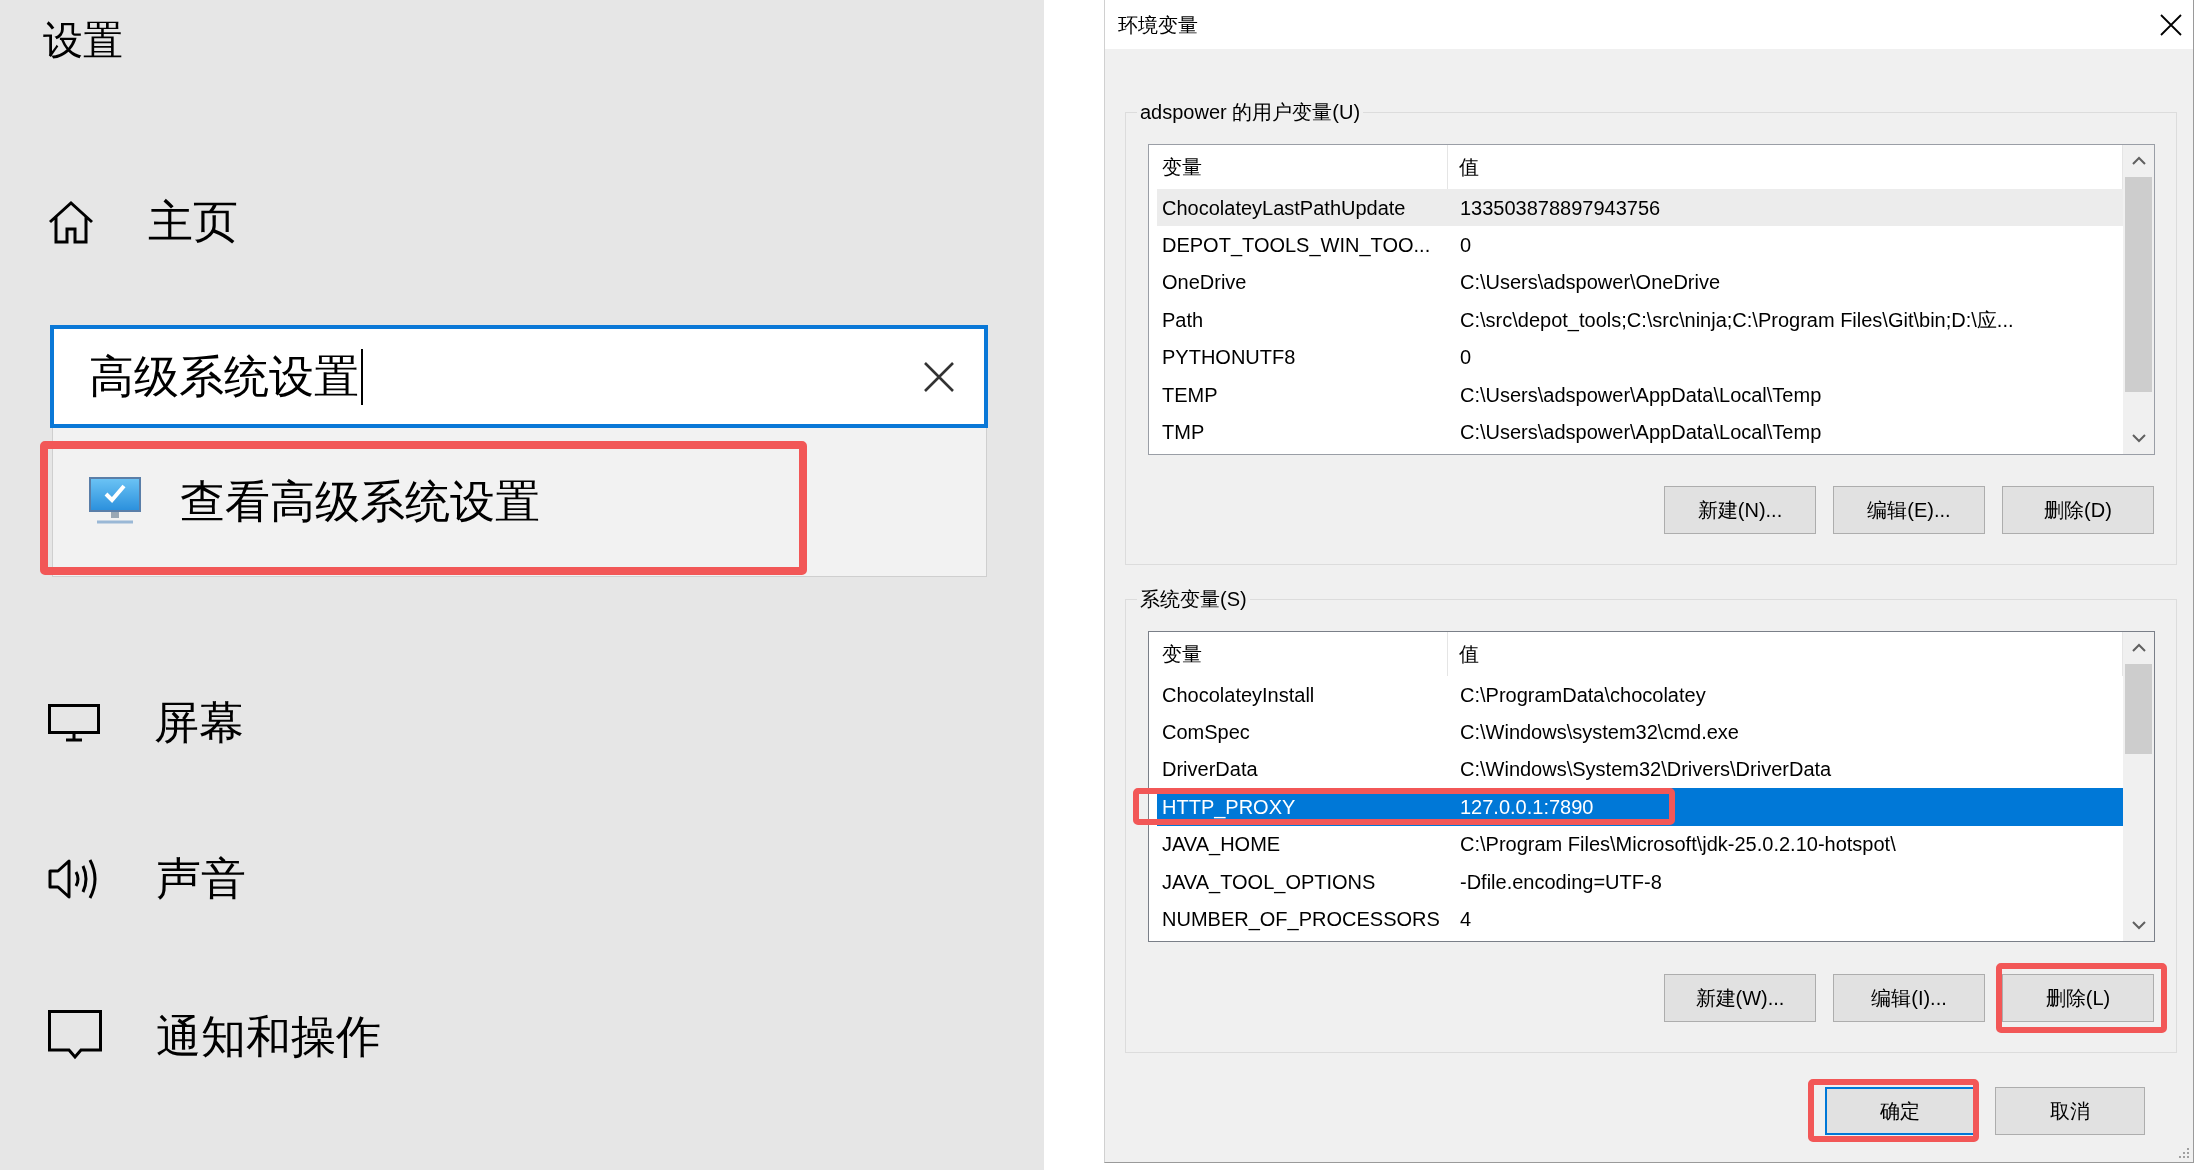 The width and height of the screenshot is (2204, 1170). I want to click on table-cell-text: HTTP_PROXY, so click(1229, 807).